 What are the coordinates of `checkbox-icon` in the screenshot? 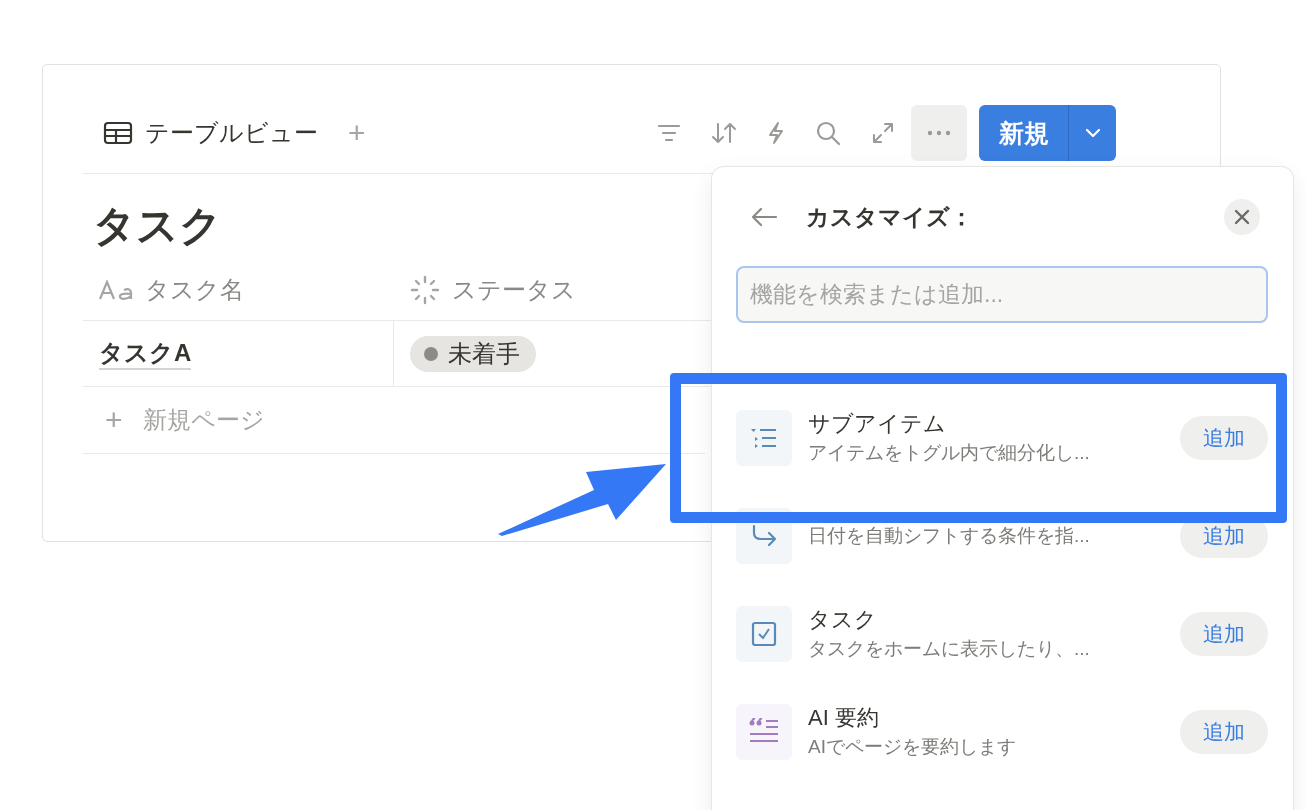 It's located at (764, 634).